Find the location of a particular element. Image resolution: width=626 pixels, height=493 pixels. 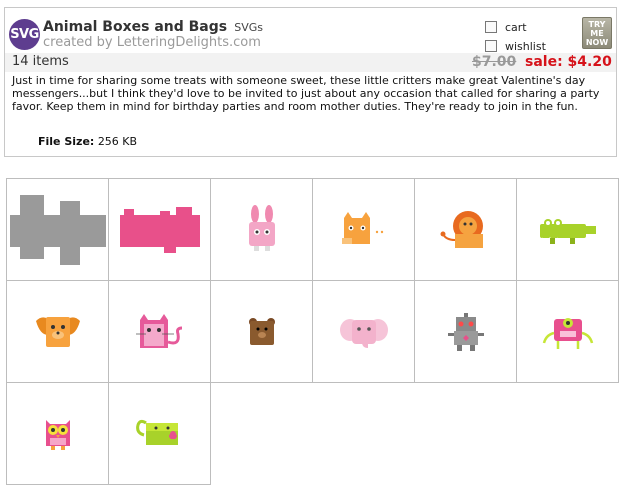

pink-elephant-icon is located at coordinates (363, 333).